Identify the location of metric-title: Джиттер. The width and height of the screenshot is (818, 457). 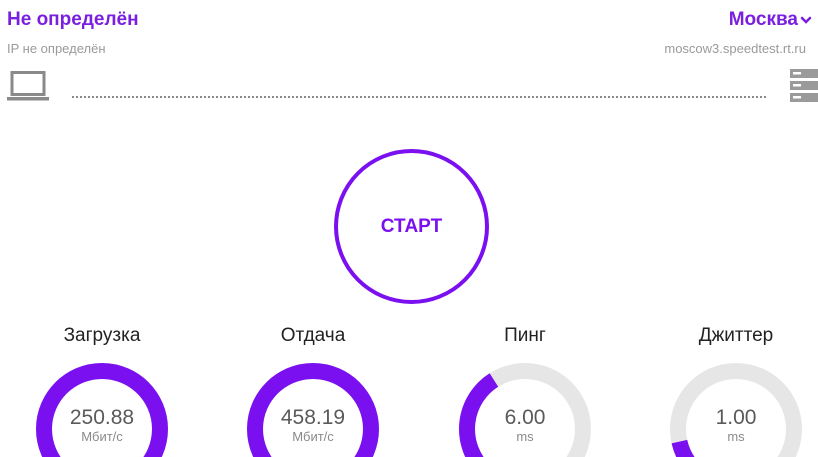
(736, 335).